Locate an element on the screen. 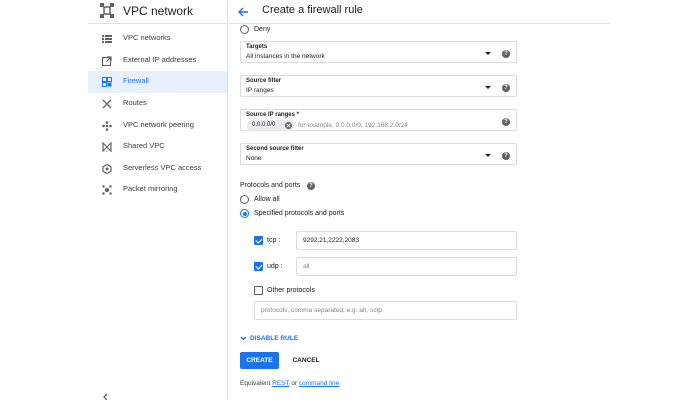  disable-rule-label: DISABLE RULE is located at coordinates (274, 338).